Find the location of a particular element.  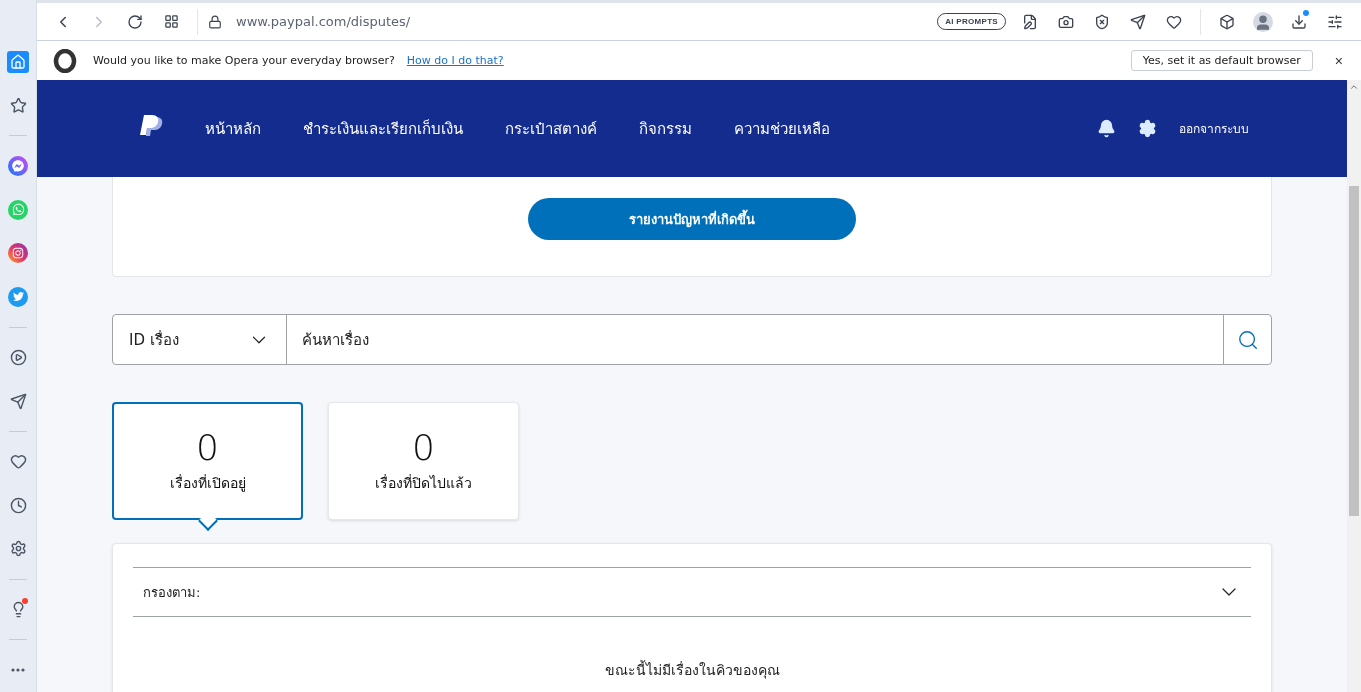

o-logo-icon is located at coordinates (65, 60).